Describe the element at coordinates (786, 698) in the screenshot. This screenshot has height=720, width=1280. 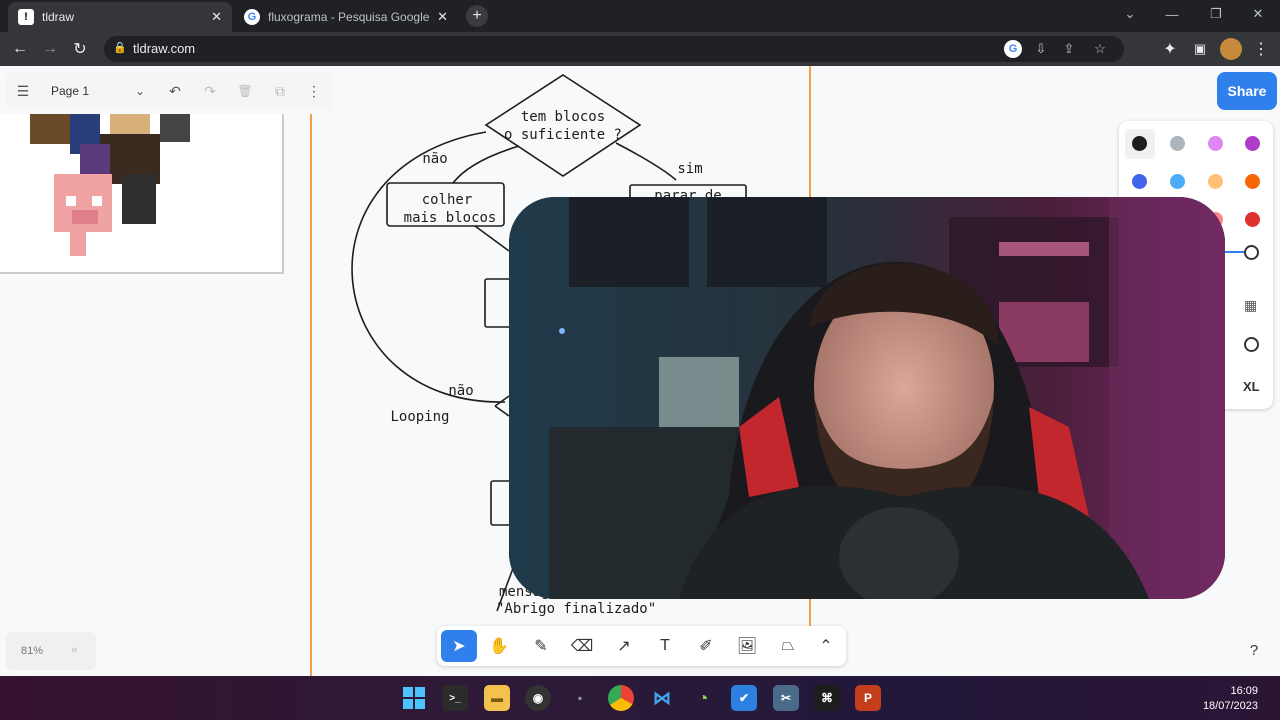
I see `snipping-tool-icon: ✂` at that location.